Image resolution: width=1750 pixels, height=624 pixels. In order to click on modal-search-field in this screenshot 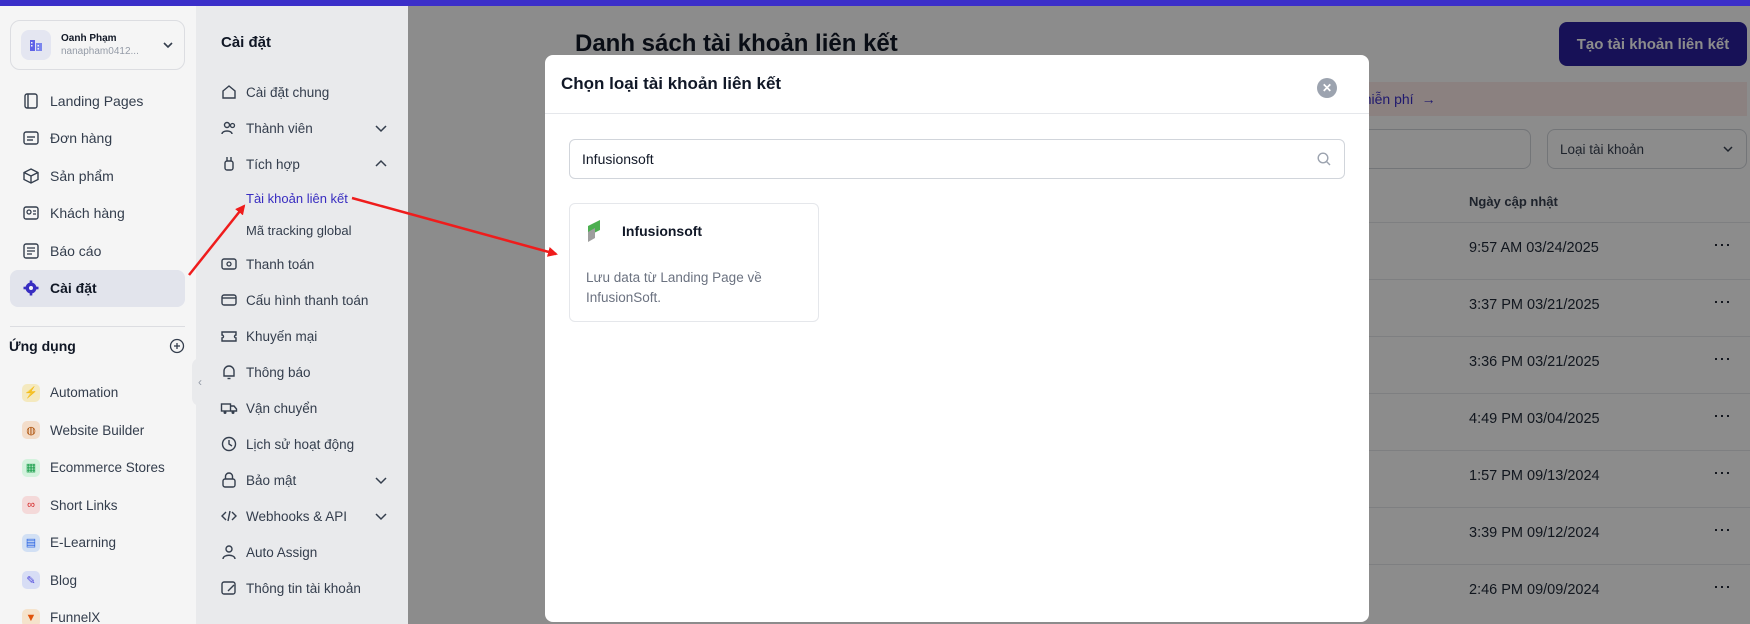, I will do `click(957, 159)`.